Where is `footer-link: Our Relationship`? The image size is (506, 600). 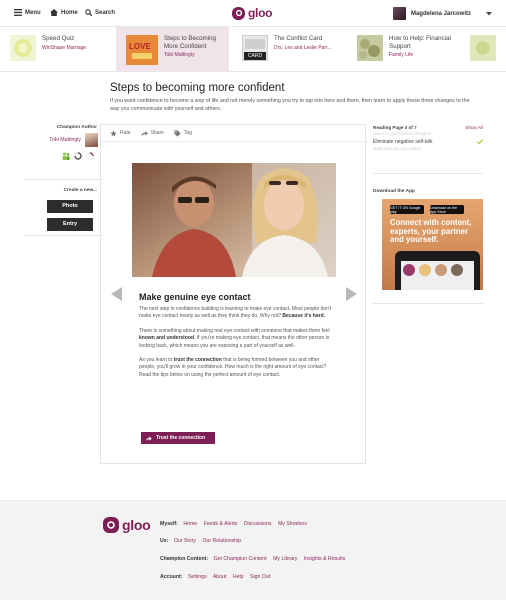
footer-link: Our Relationship is located at coordinates (221, 541).